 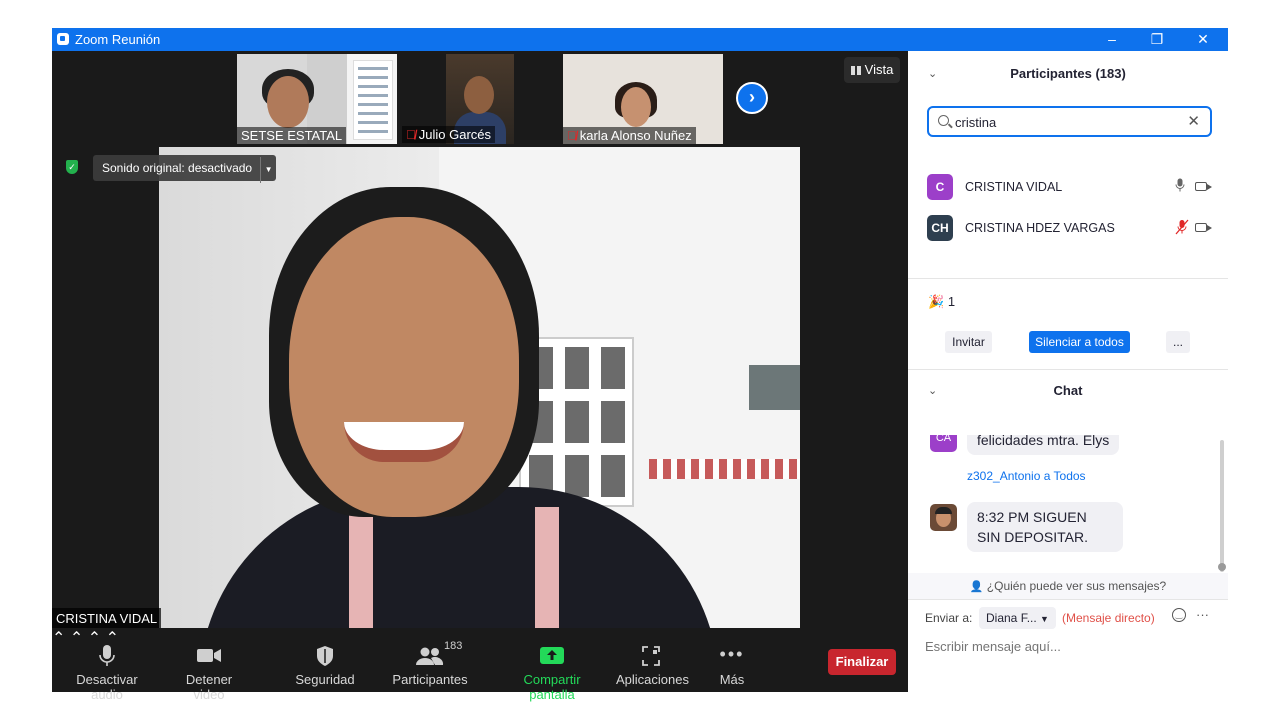 I want to click on encryption-shield-icon: ✓, so click(x=72, y=167).